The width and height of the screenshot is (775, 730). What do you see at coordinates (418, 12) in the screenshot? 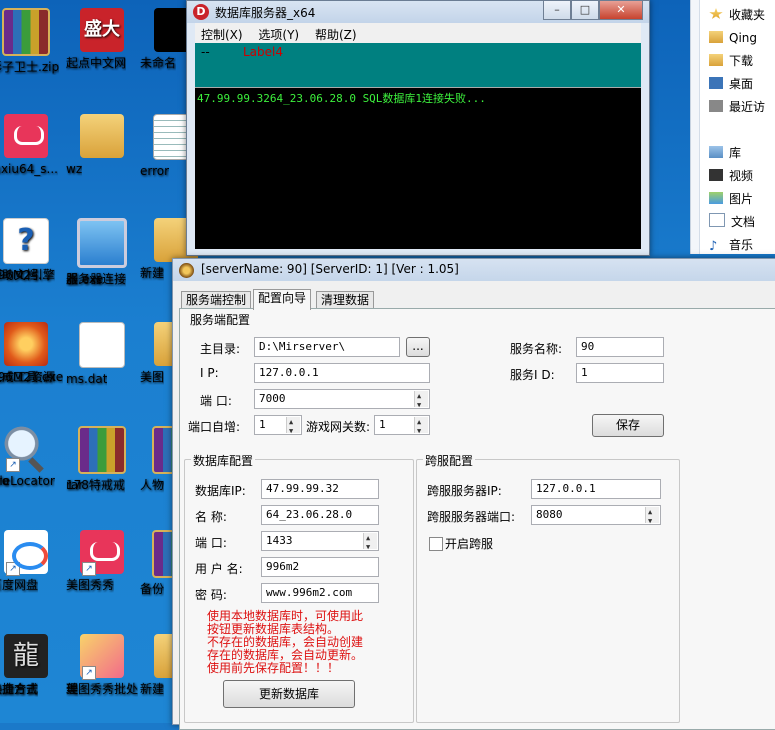
I see `db-window-titlebar: D 数据库服务器_x64 – □ ✕` at bounding box center [418, 12].